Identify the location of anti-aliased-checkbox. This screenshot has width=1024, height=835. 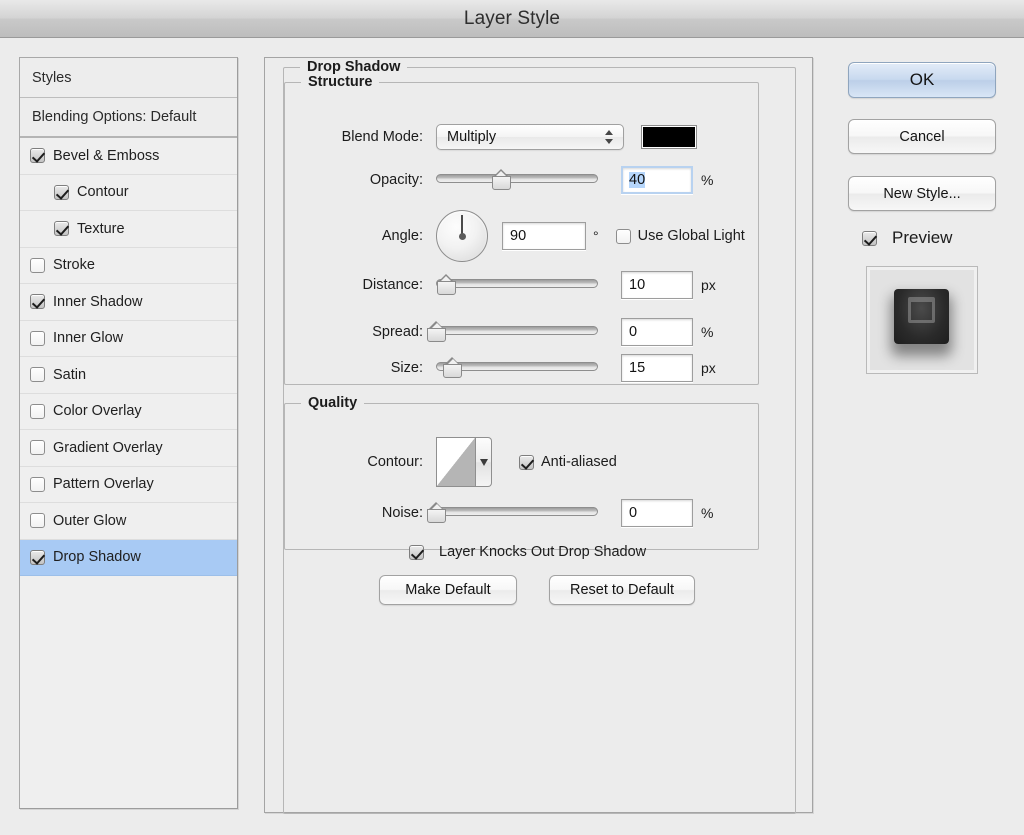
(526, 462).